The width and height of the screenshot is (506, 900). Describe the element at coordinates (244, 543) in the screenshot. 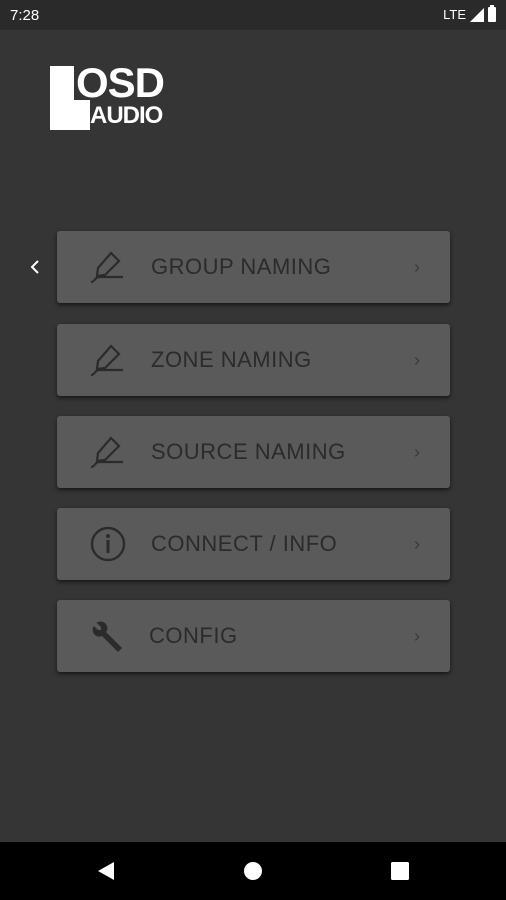

I see `menu-label: CONNECT / INFO` at that location.